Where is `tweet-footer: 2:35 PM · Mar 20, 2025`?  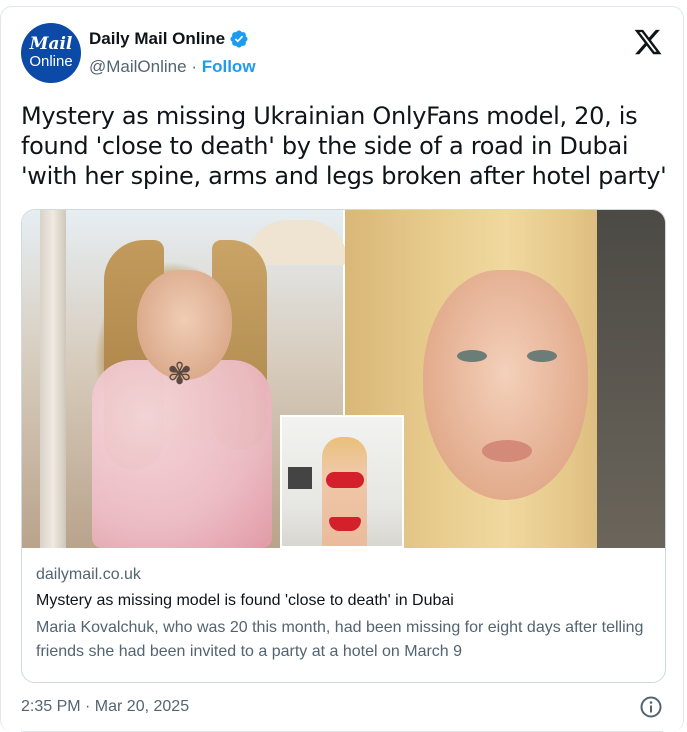
tweet-footer: 2:35 PM · Mar 20, 2025 is located at coordinates (342, 707).